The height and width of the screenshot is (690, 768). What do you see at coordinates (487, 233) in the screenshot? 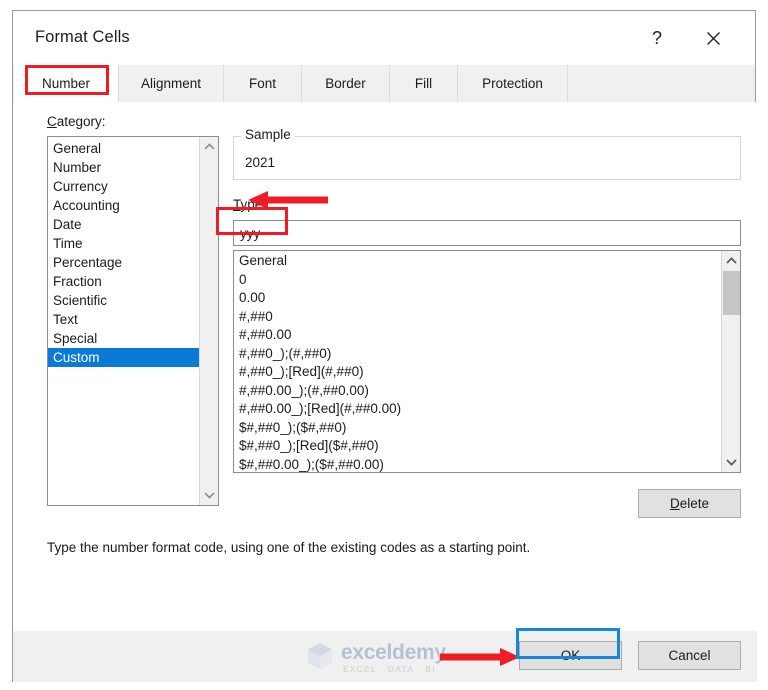
I see `type-input` at bounding box center [487, 233].